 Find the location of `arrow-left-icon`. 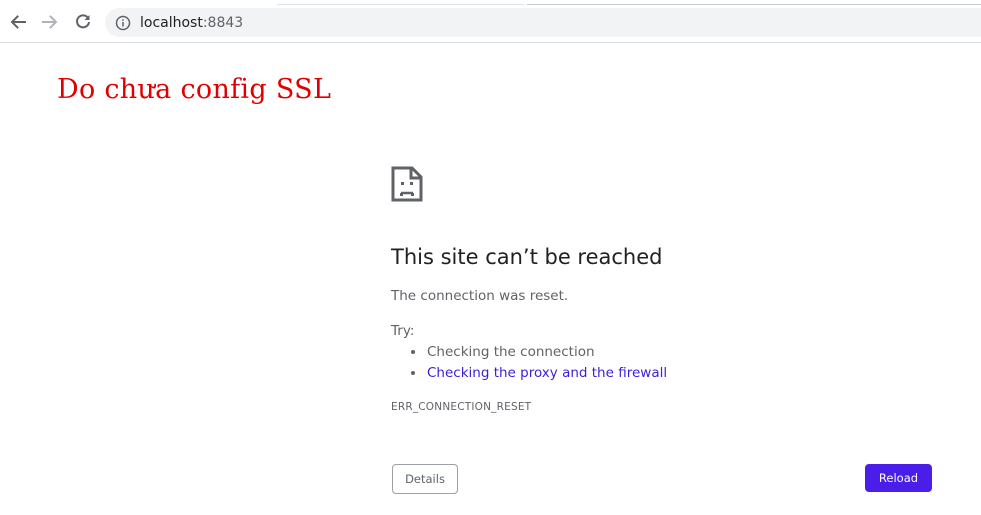

arrow-left-icon is located at coordinates (18, 22).